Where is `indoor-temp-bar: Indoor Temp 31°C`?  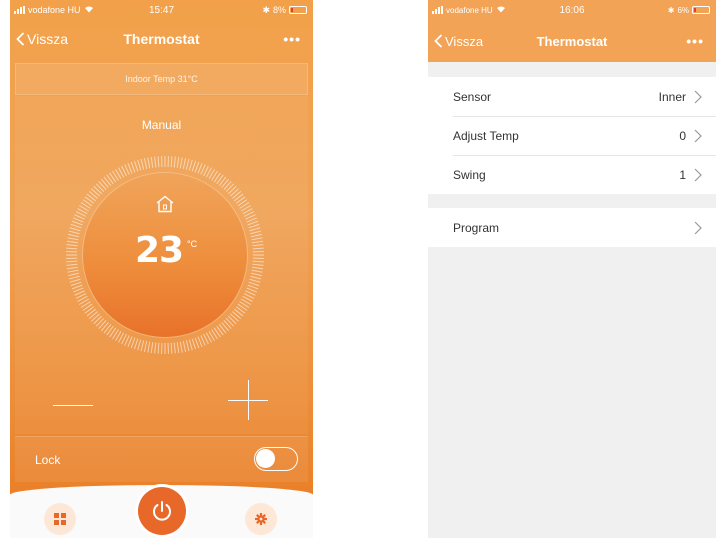 indoor-temp-bar: Indoor Temp 31°C is located at coordinates (161, 79).